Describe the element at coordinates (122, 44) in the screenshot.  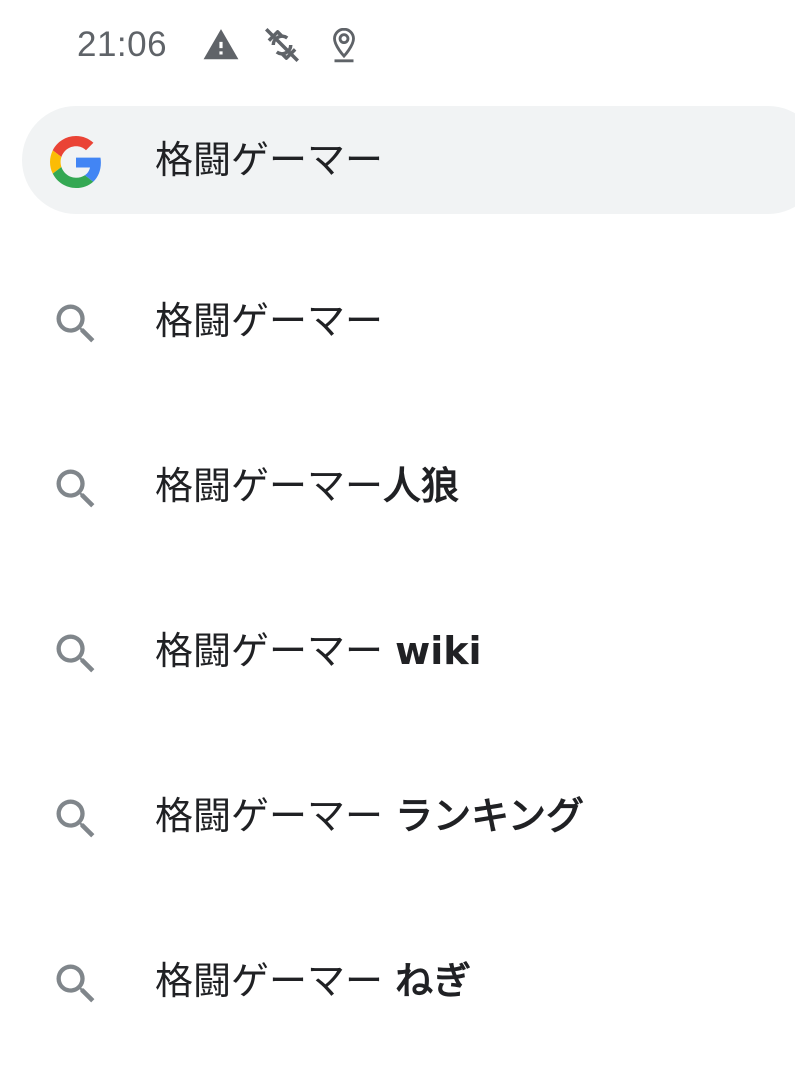
I see `status-time: 21:06` at that location.